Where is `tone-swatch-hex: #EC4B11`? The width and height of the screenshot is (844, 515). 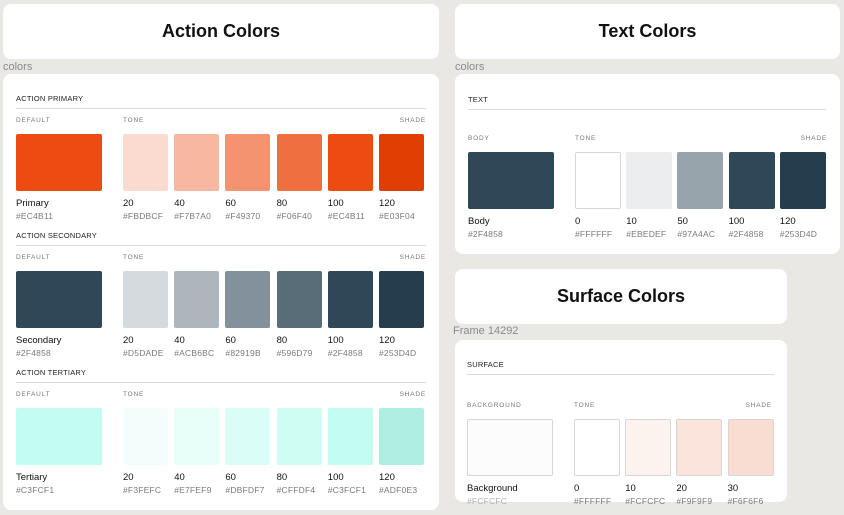
tone-swatch-hex: #EC4B11 is located at coordinates (346, 216).